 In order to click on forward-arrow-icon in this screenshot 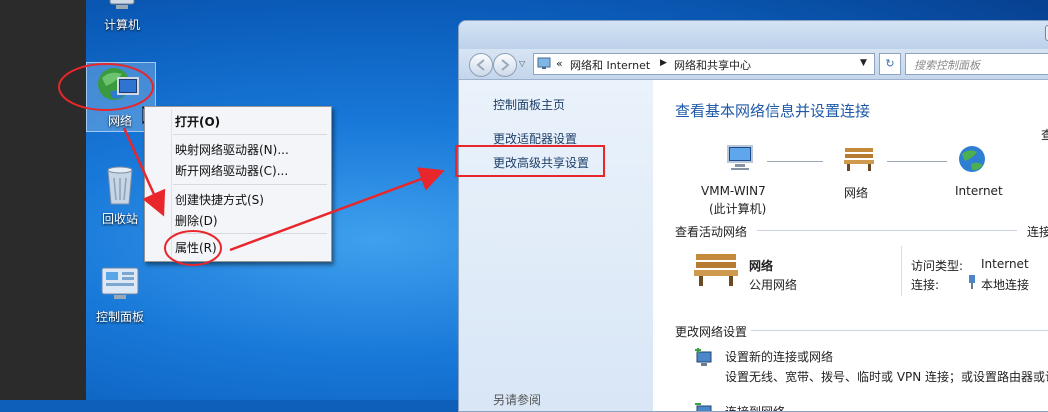, I will do `click(505, 65)`.